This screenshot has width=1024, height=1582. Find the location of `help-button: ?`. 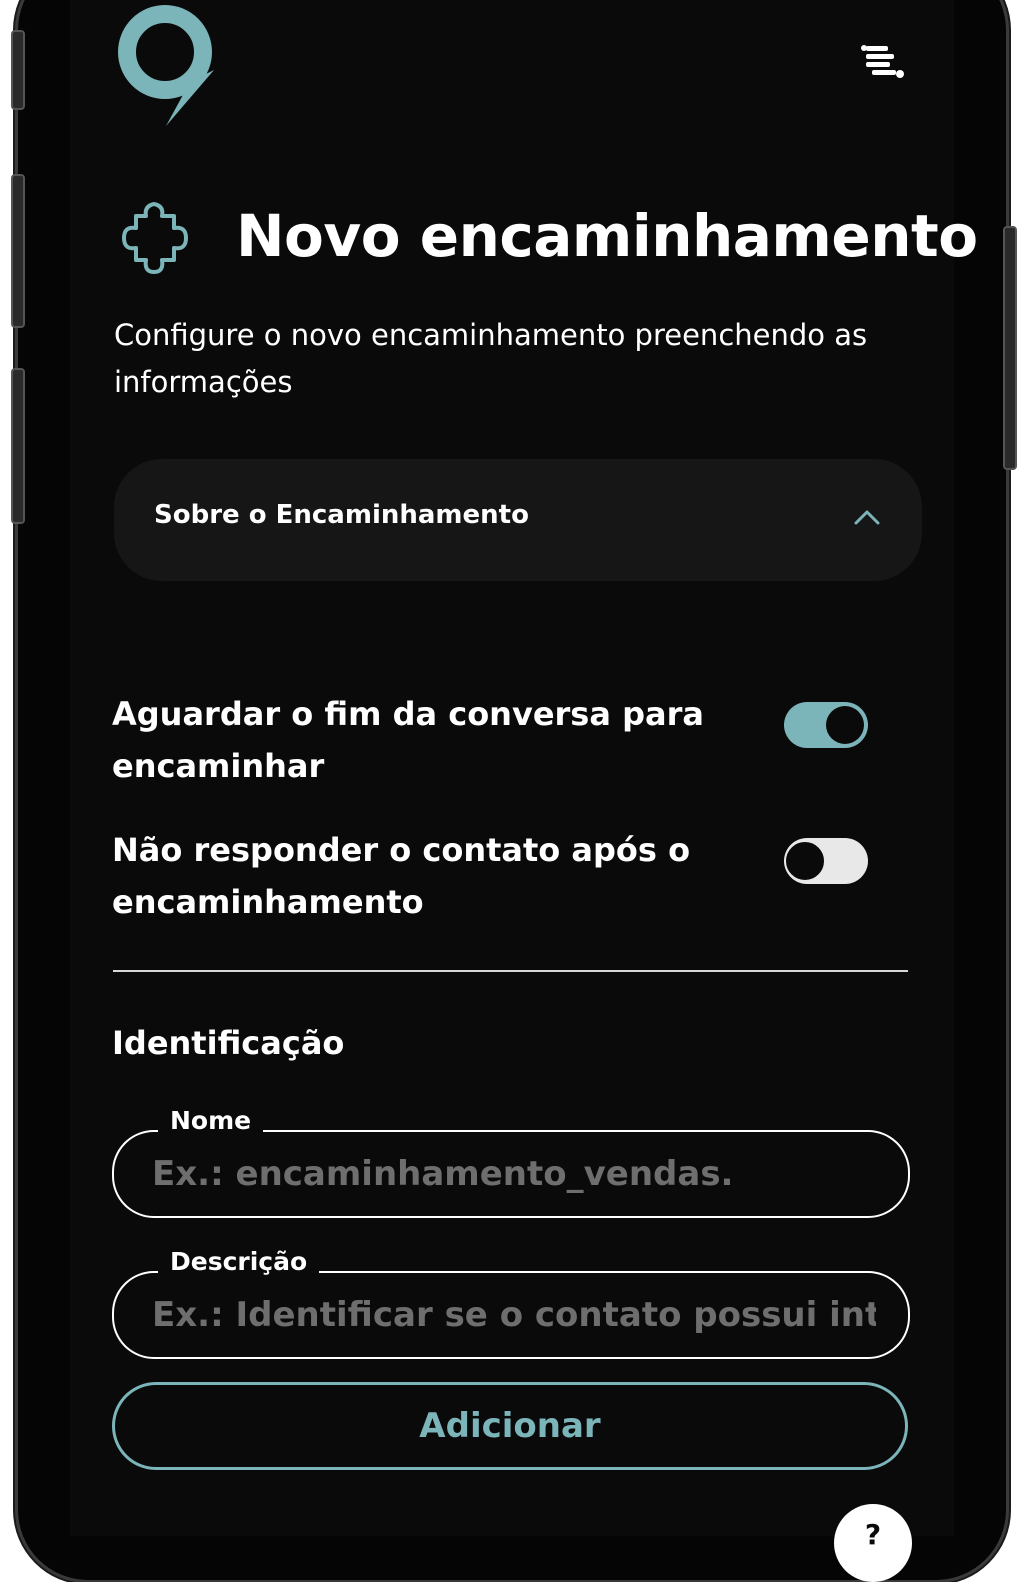

help-button: ? is located at coordinates (873, 1543).